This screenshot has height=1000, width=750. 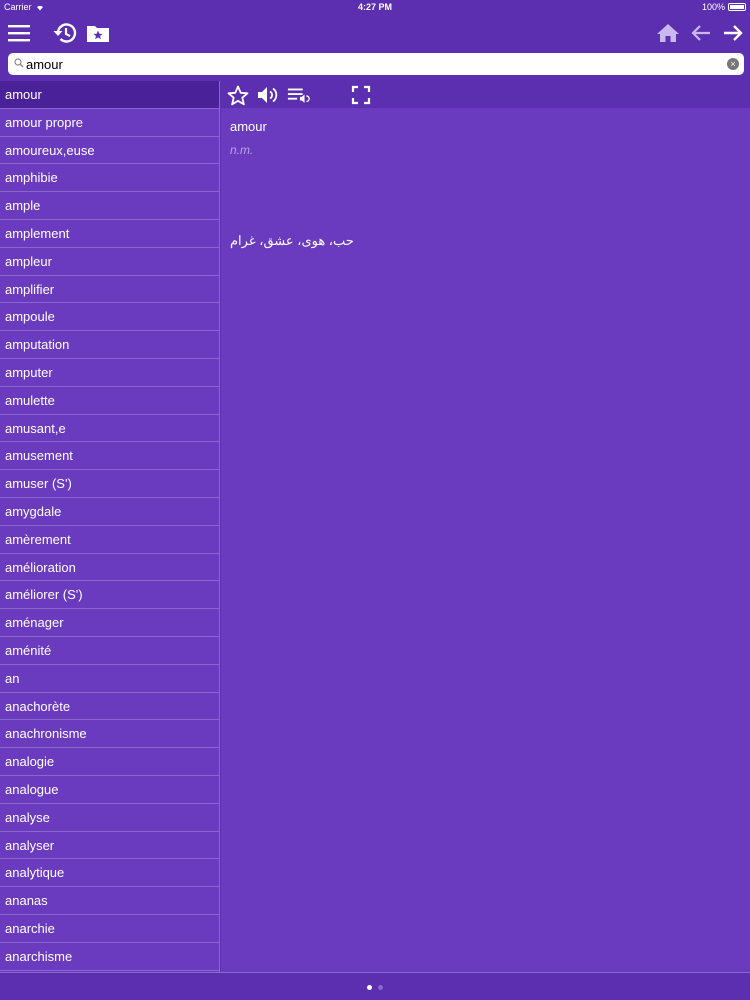 What do you see at coordinates (109, 345) in the screenshot?
I see `word-list-item: amputation` at bounding box center [109, 345].